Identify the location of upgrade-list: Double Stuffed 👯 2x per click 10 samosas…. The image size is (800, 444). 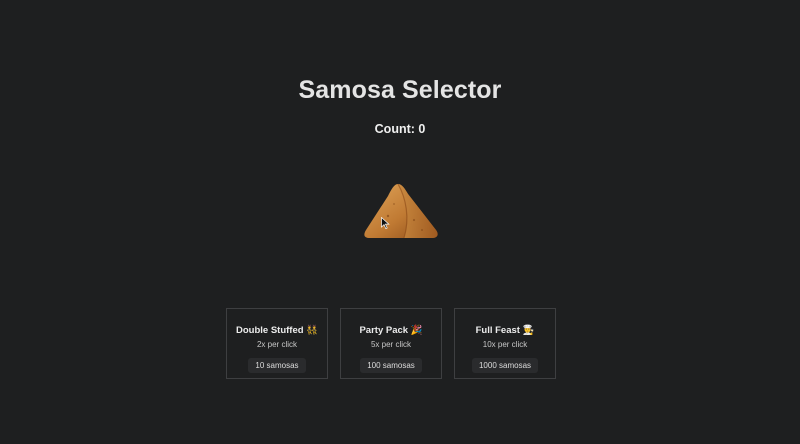
(391, 343).